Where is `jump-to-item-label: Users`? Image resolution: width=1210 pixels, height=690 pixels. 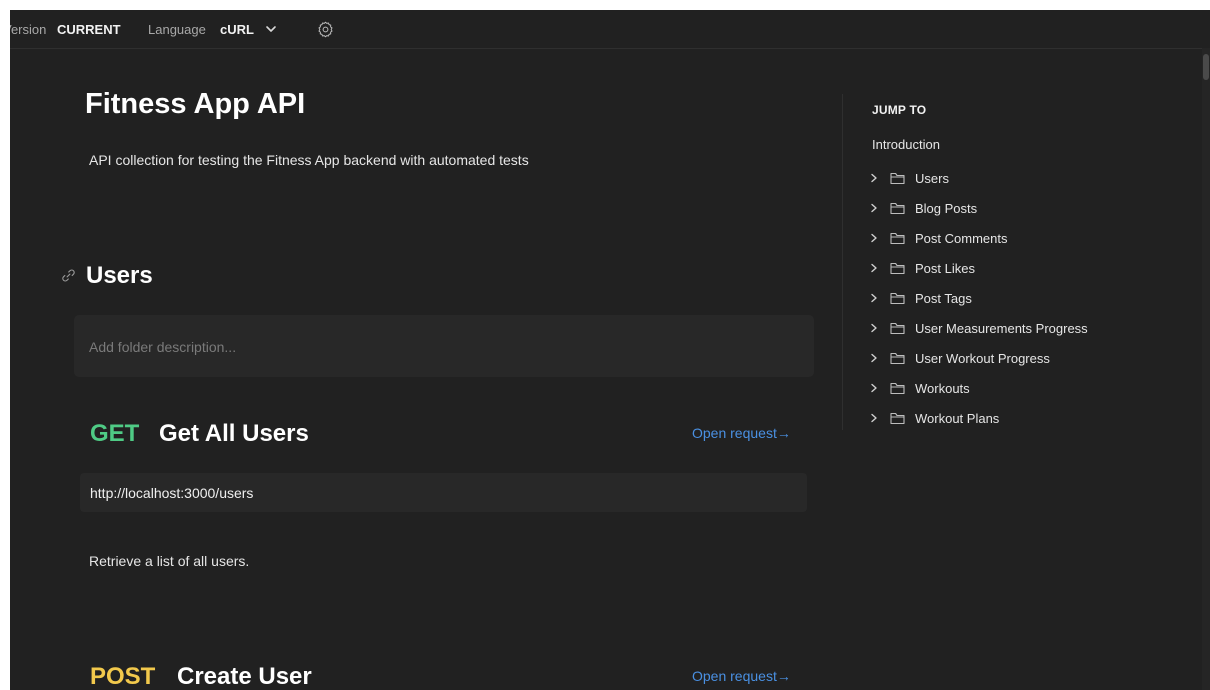
jump-to-item-label: Users is located at coordinates (932, 178).